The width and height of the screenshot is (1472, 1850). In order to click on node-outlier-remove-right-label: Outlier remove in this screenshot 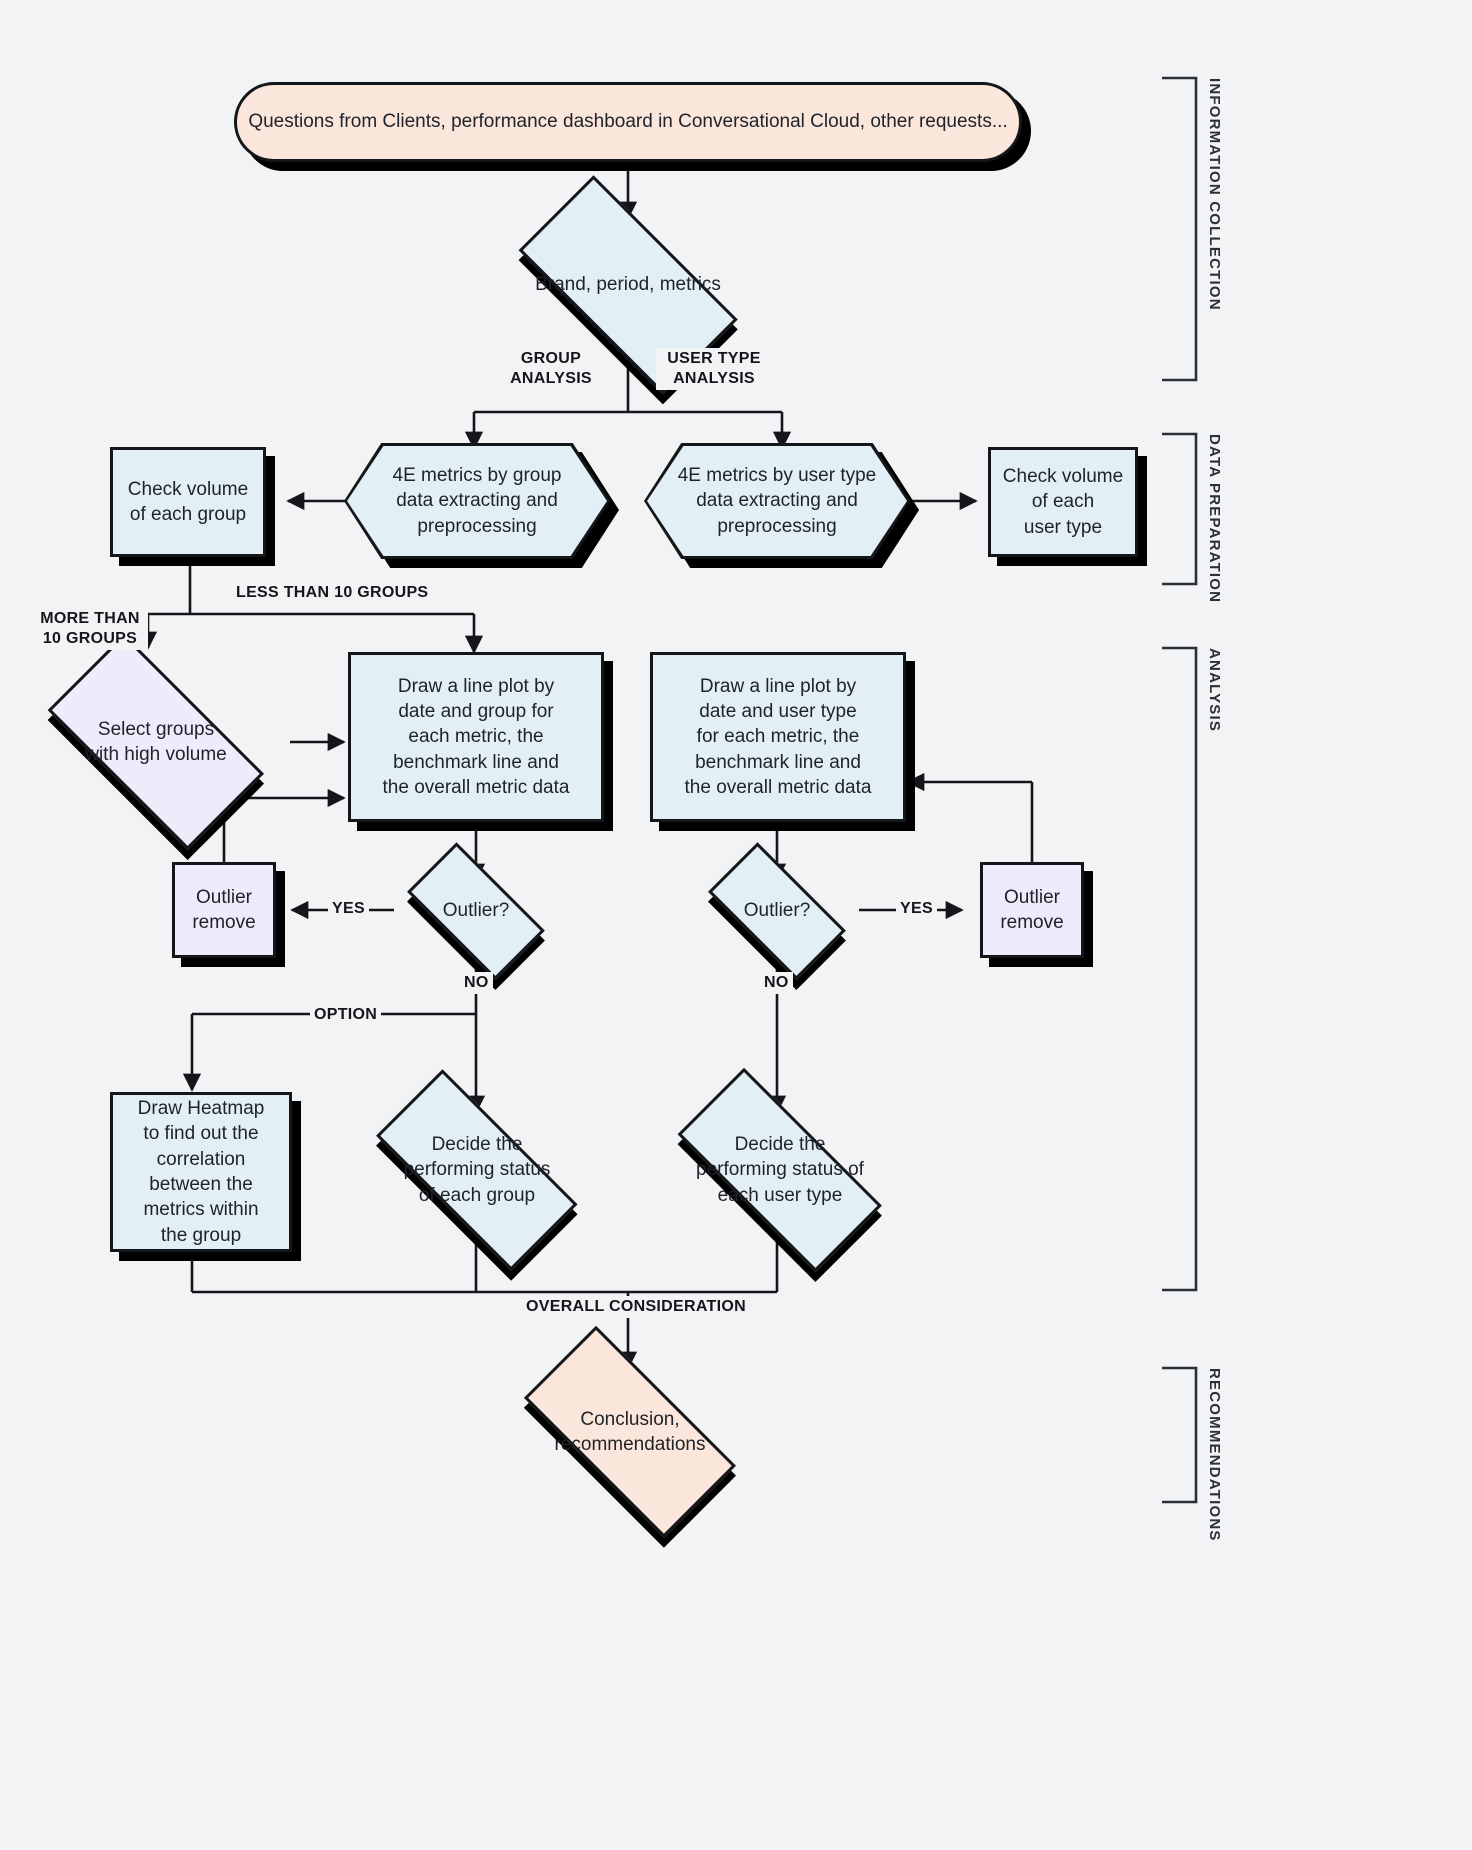, I will do `click(1032, 909)`.